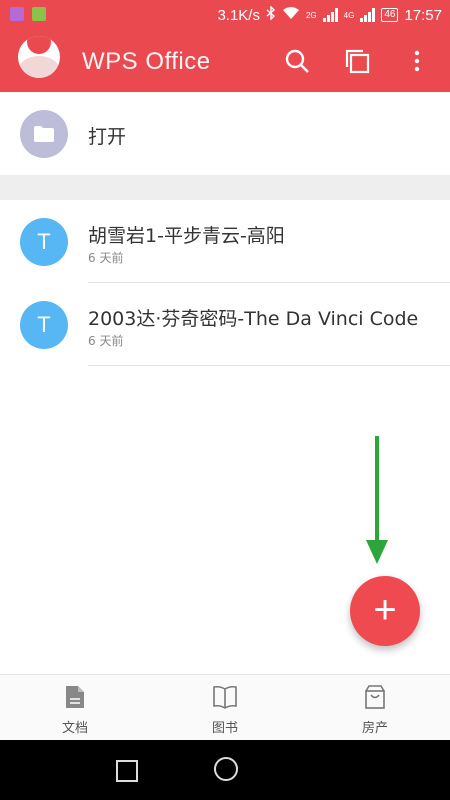 The width and height of the screenshot is (450, 800). What do you see at coordinates (368, 15) in the screenshot?
I see `signal-4g-icon` at bounding box center [368, 15].